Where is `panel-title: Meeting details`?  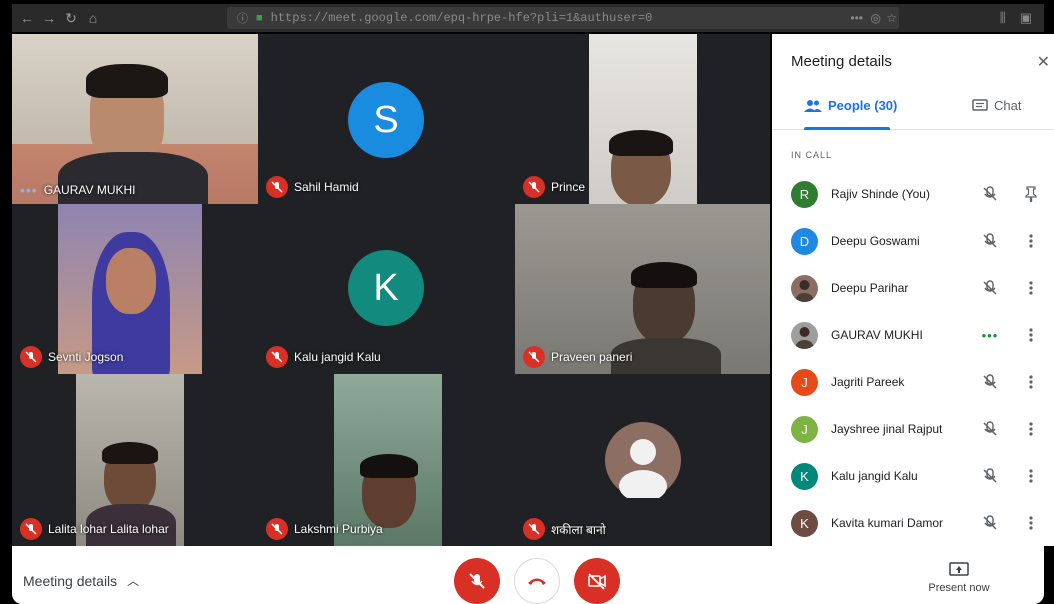
panel-title: Meeting details is located at coordinates (841, 61).